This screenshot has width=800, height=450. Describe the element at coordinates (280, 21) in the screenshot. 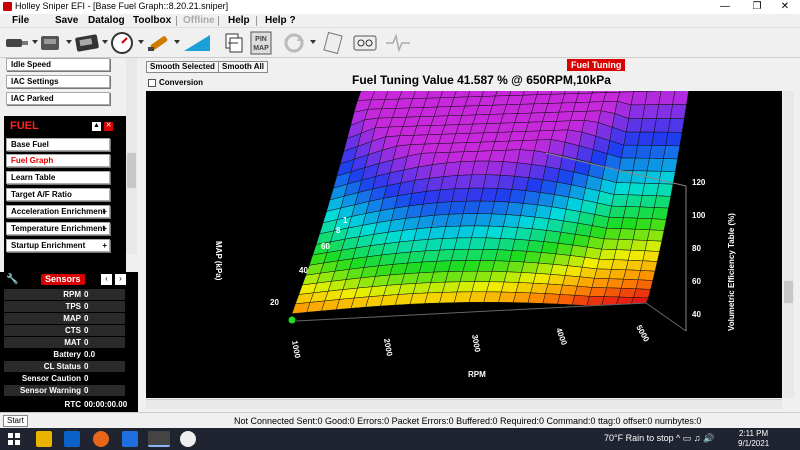

I see `menu-help-about: Help ?` at that location.